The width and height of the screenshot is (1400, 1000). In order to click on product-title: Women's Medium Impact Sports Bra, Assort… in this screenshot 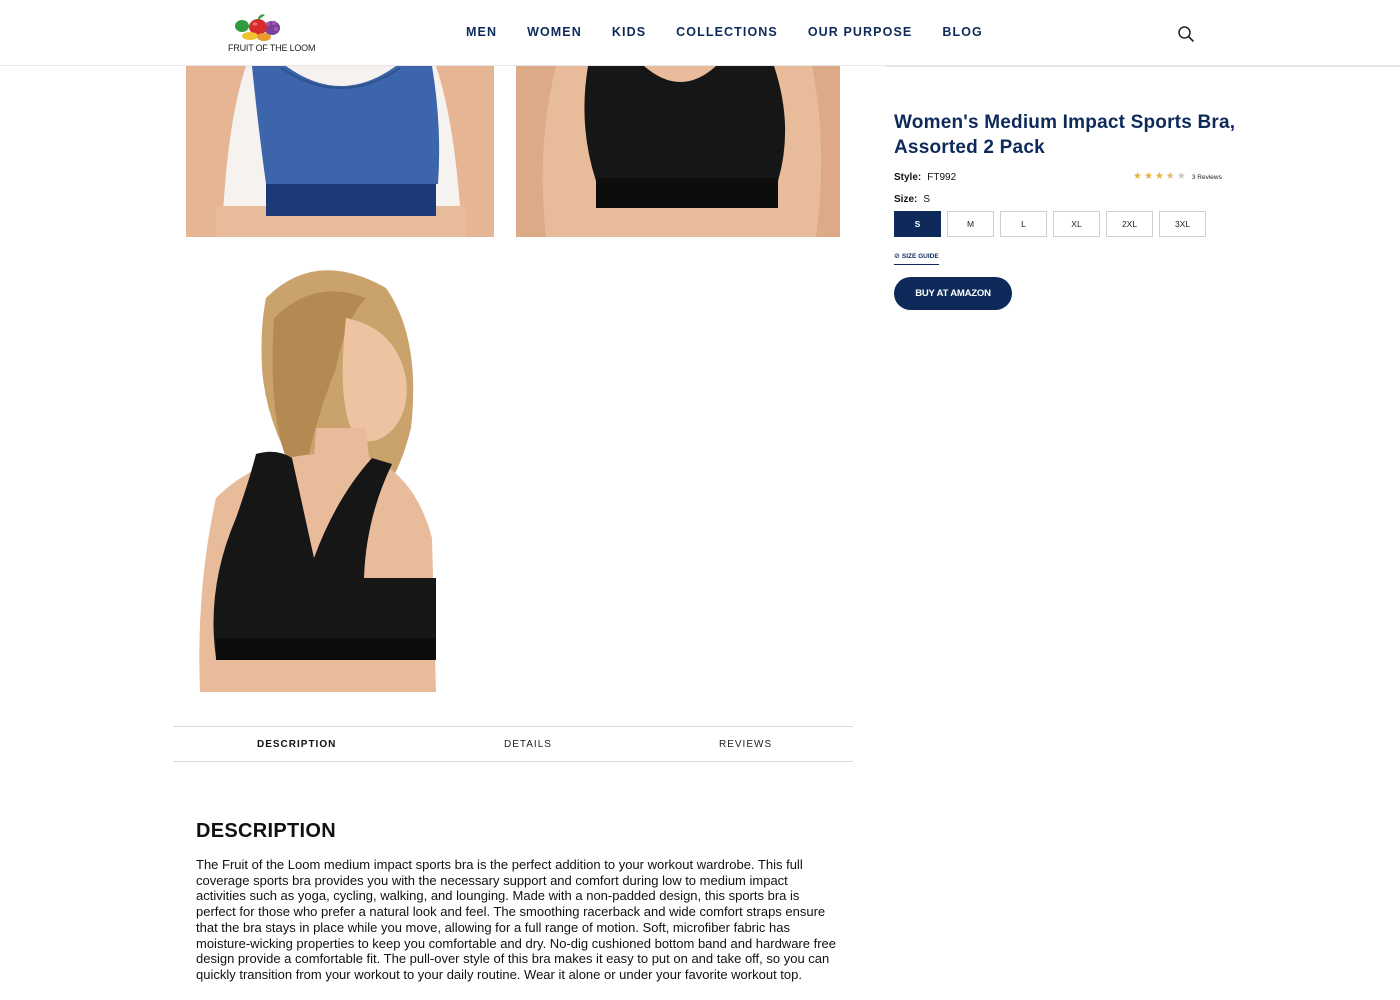, I will do `click(1065, 135)`.